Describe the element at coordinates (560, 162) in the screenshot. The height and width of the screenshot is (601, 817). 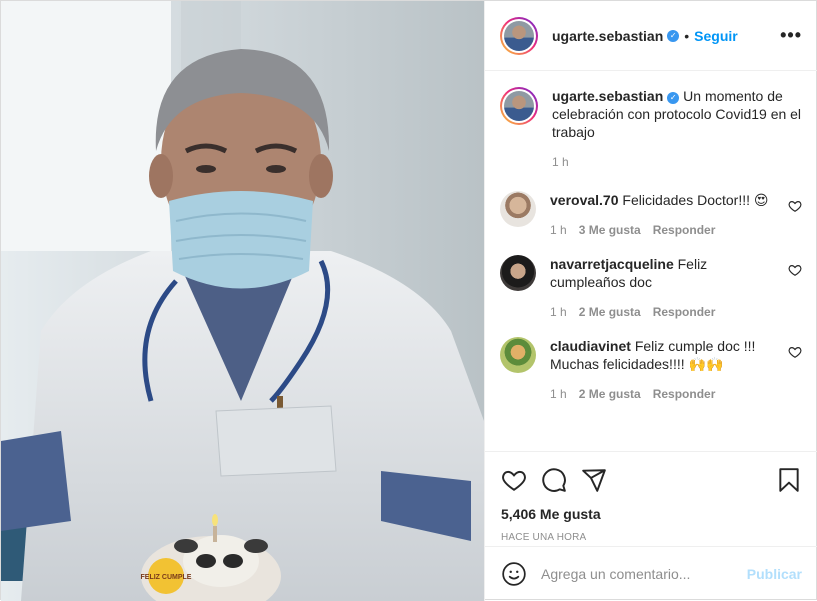
I see `caption-time: 1 h` at that location.